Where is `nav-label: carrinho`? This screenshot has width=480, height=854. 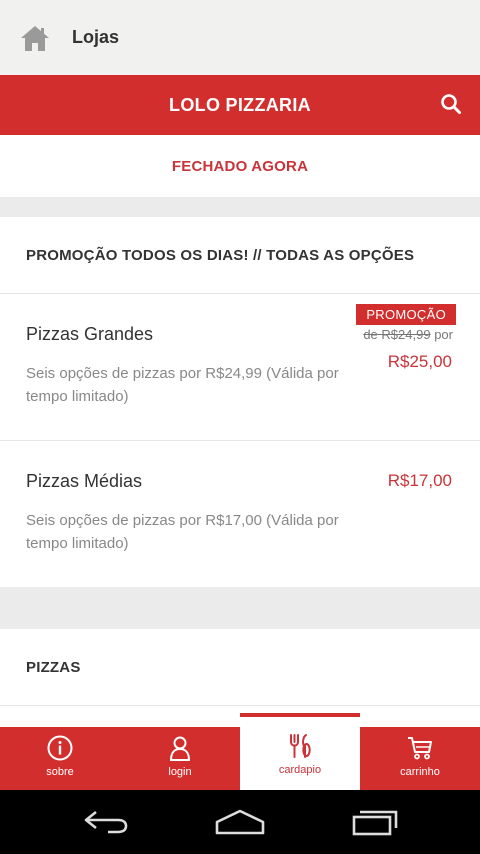
nav-label: carrinho is located at coordinates (420, 772).